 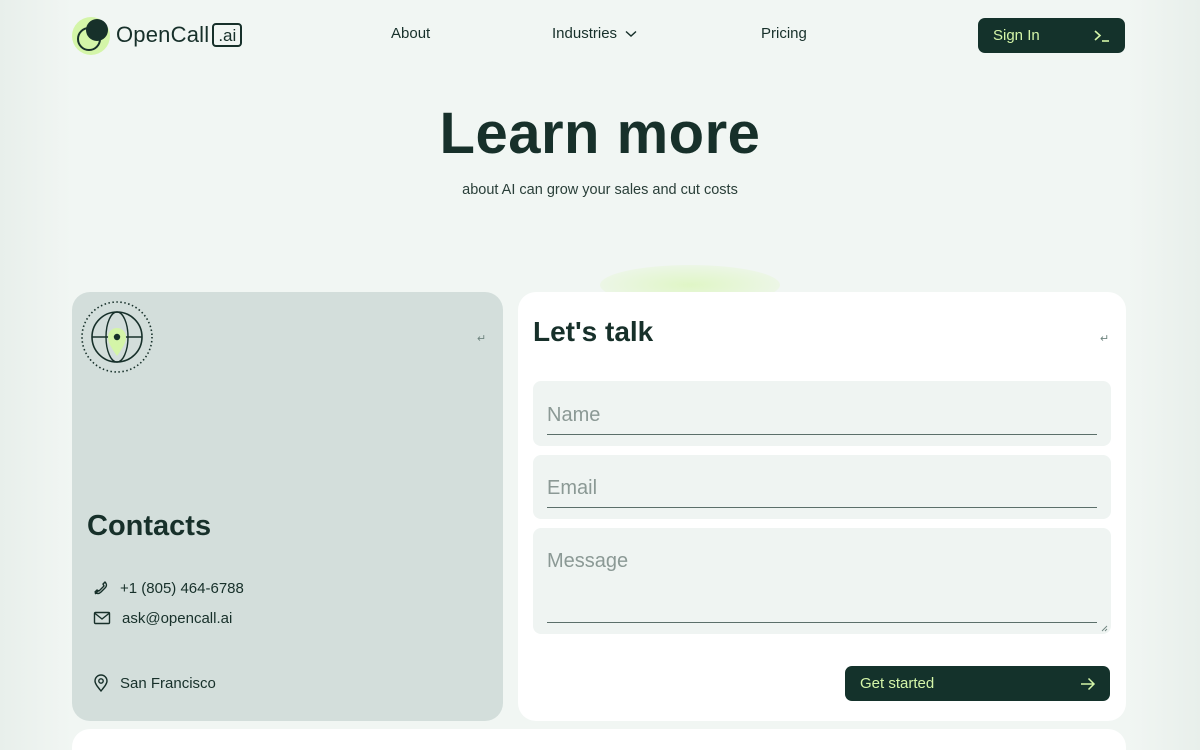 What do you see at coordinates (631, 33) in the screenshot?
I see `chevron-down-icon` at bounding box center [631, 33].